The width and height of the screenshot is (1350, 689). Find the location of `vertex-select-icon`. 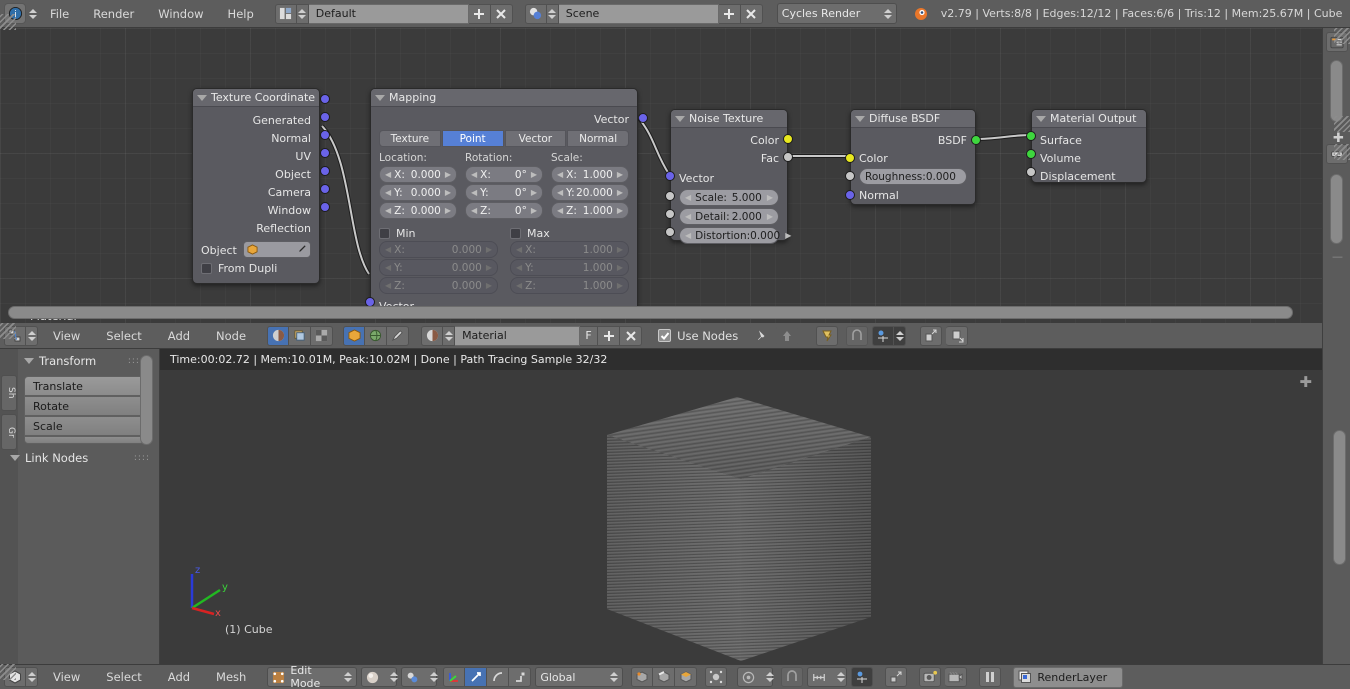

vertex-select-icon is located at coordinates (642, 677).